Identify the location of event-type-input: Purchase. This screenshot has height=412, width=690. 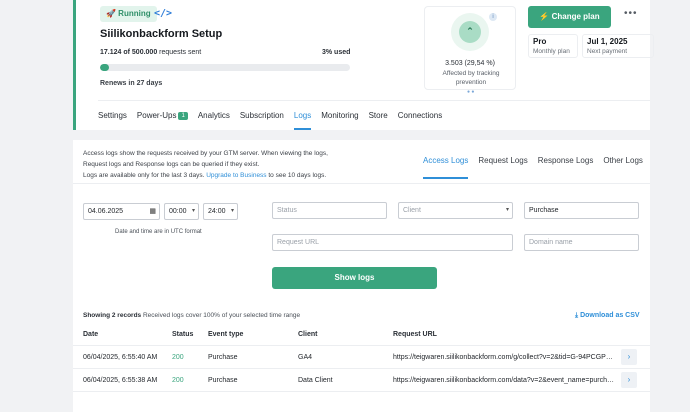
(581, 210).